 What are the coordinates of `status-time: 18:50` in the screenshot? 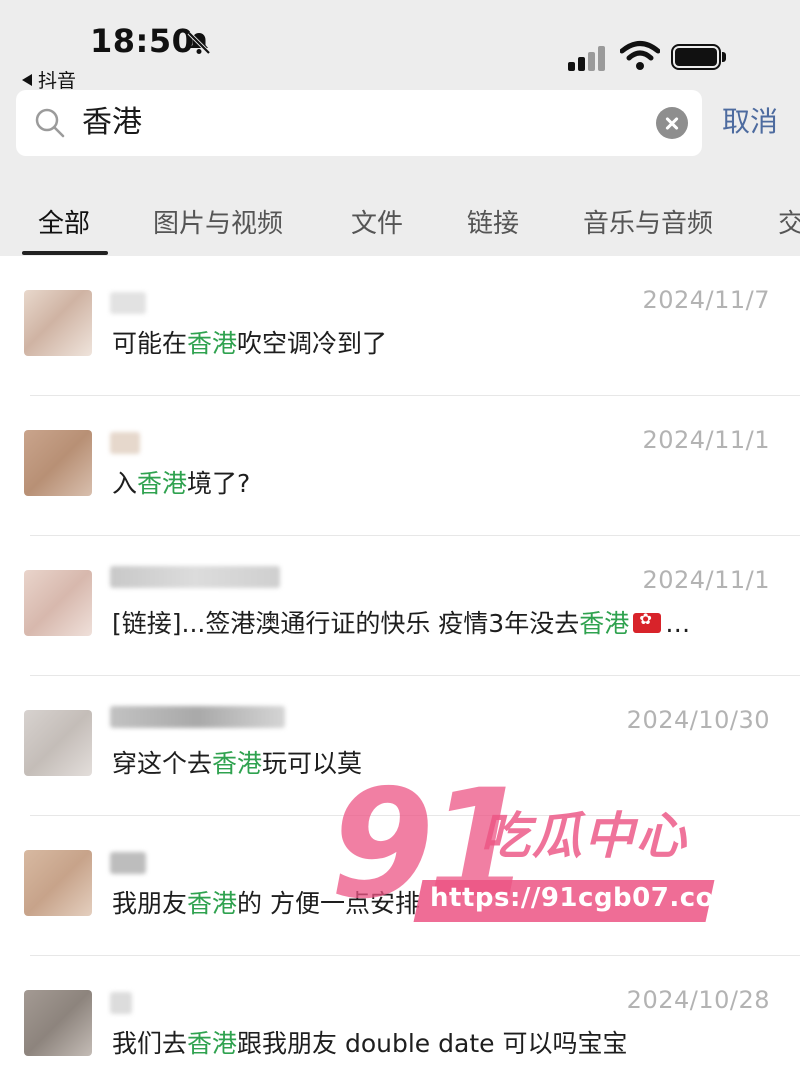 It's located at (142, 41).